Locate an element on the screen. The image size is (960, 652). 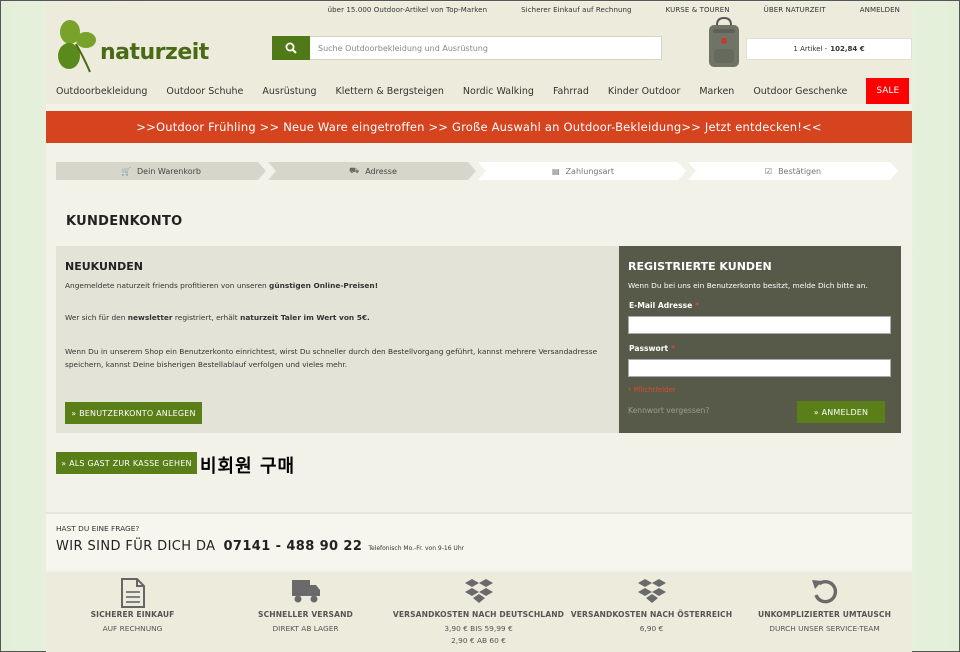
nav-klettern: Klettern & Bergsteigen is located at coordinates (390, 91).